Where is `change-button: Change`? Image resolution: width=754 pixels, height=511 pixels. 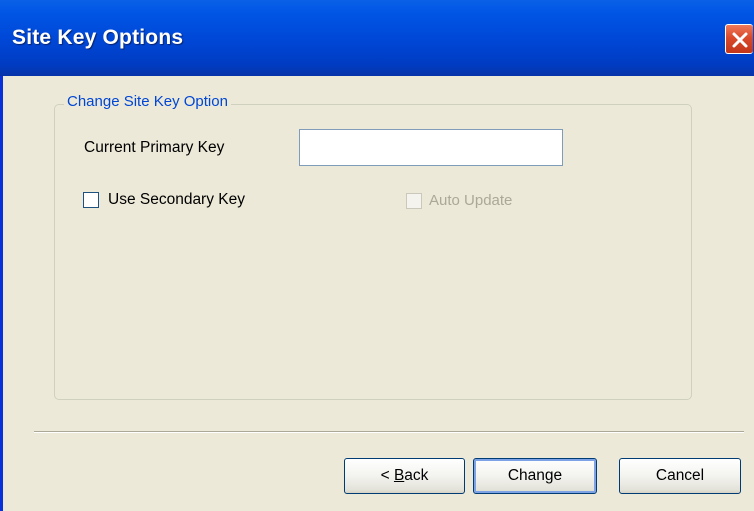
change-button: Change is located at coordinates (535, 476).